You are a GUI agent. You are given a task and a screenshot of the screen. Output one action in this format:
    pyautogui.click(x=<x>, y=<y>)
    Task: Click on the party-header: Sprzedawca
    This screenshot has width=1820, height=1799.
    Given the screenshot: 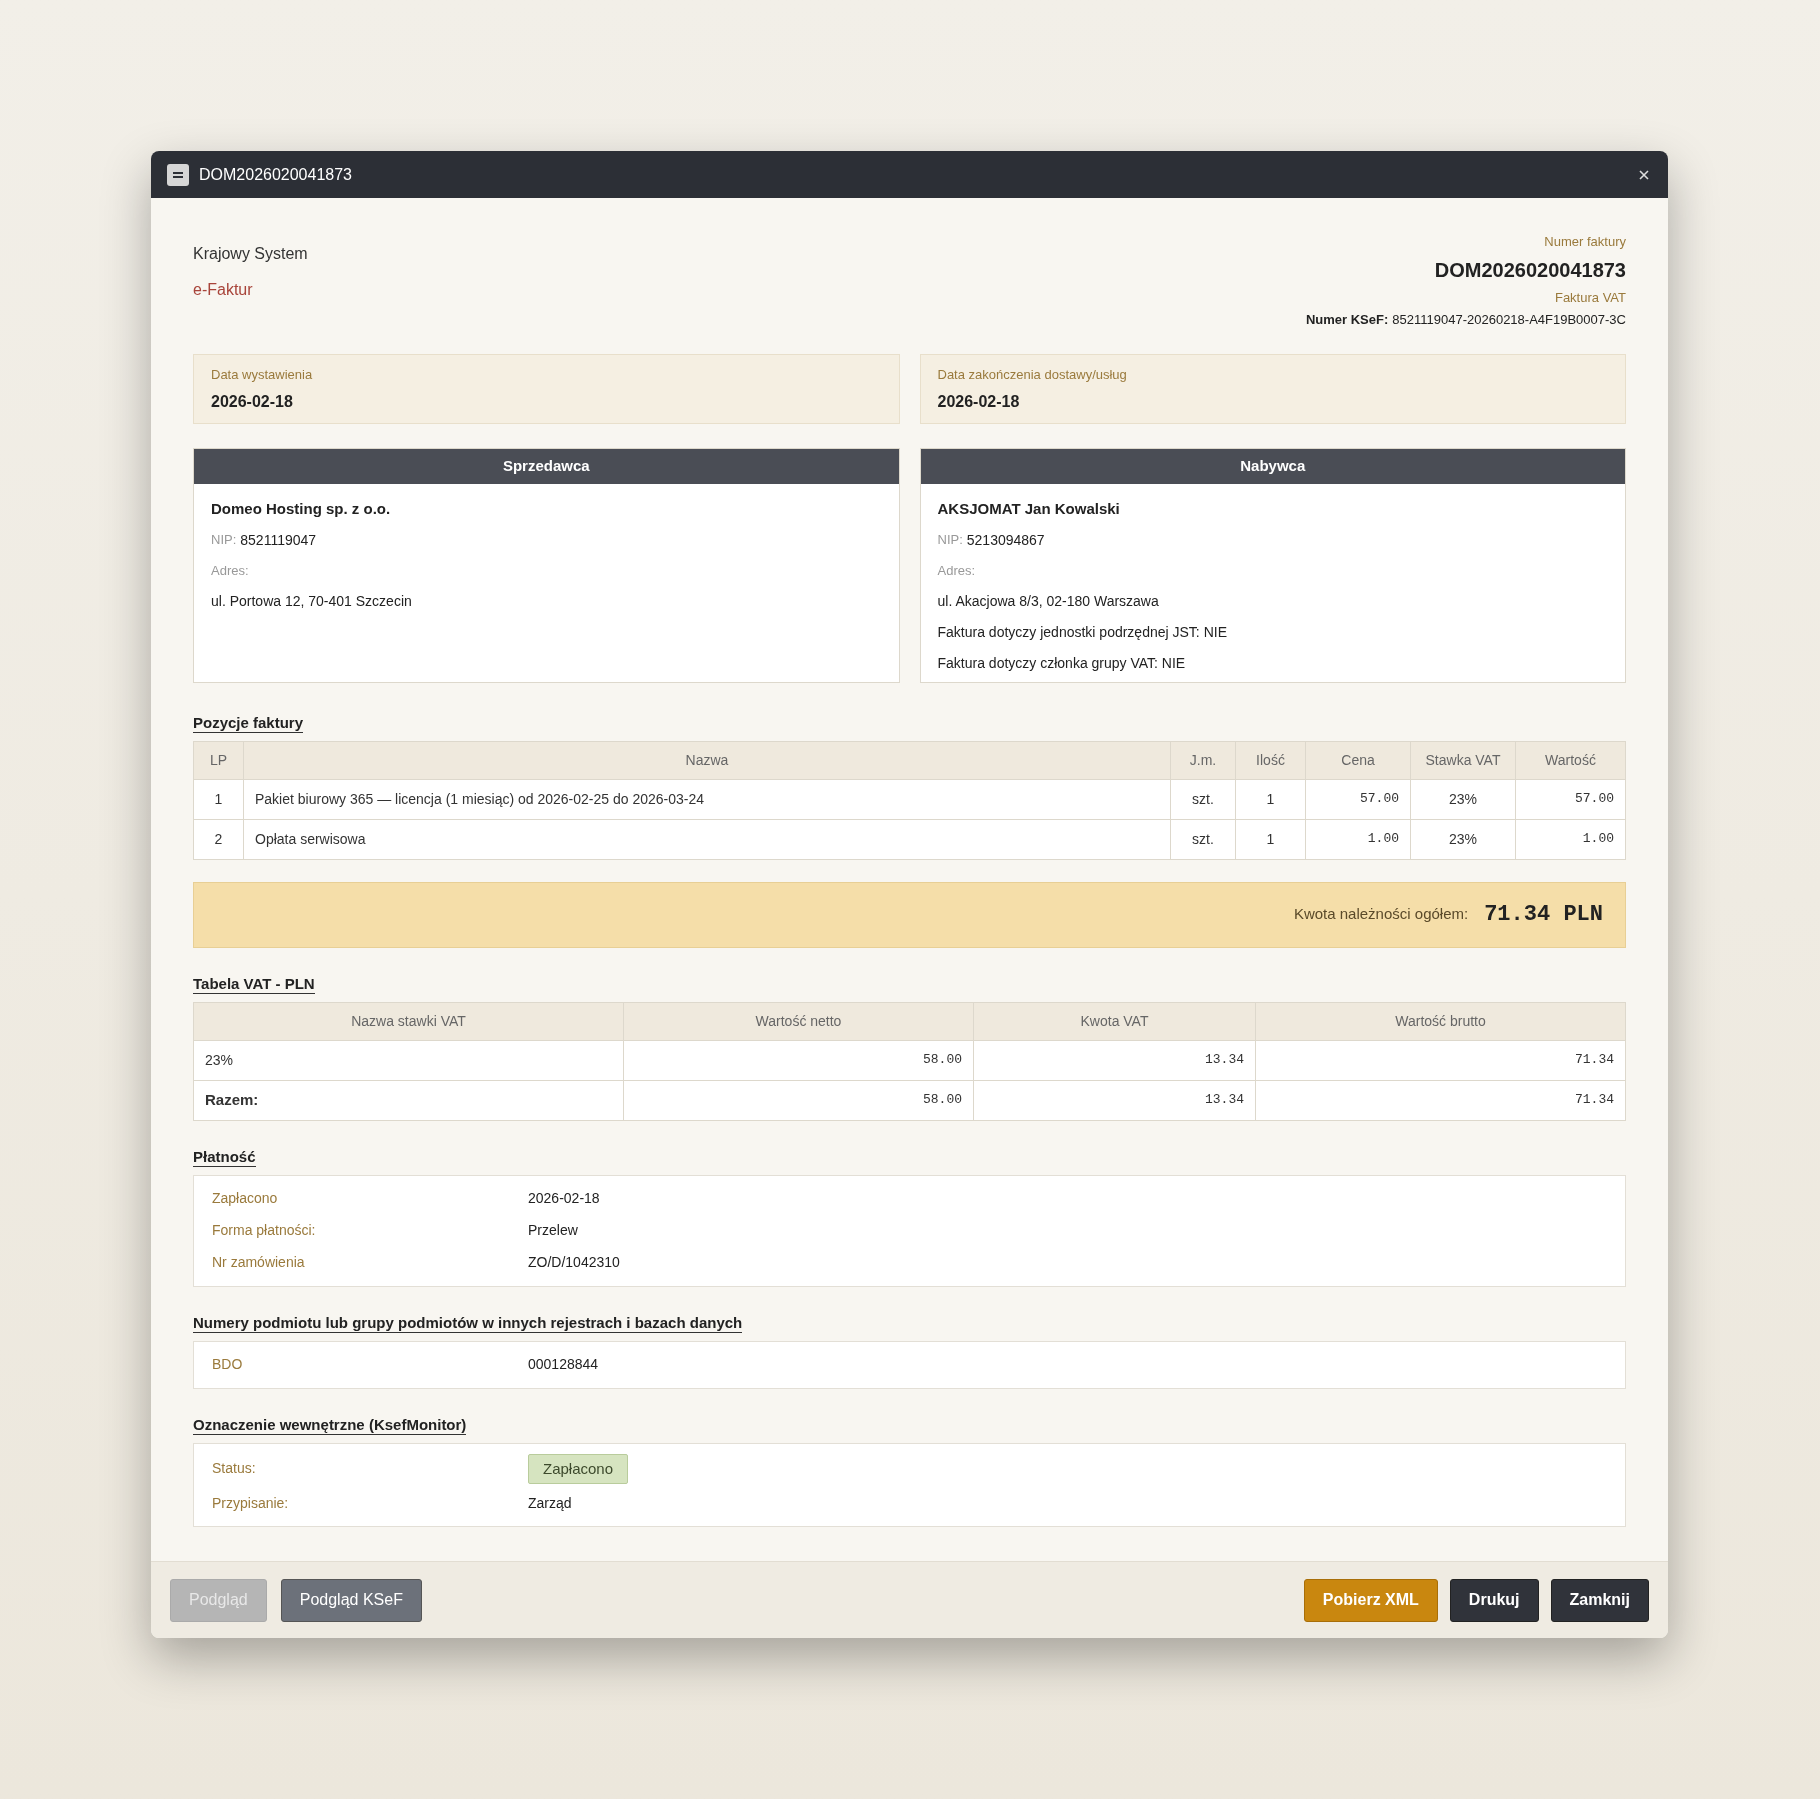 What is the action you would take?
    pyautogui.click(x=546, y=466)
    